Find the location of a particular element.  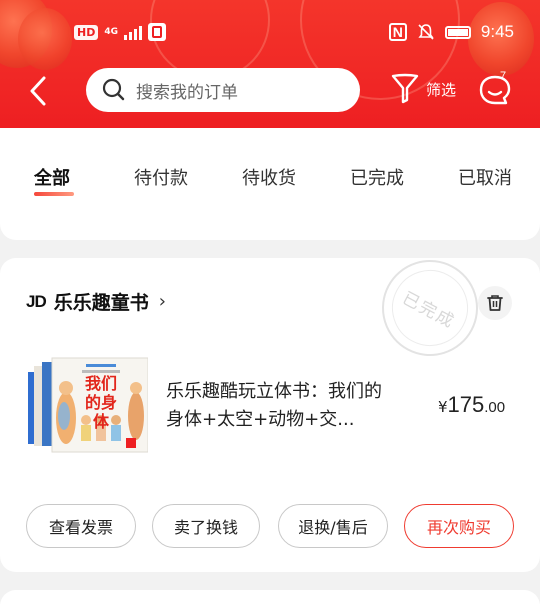

chevron-right-icon: › is located at coordinates (162, 301).